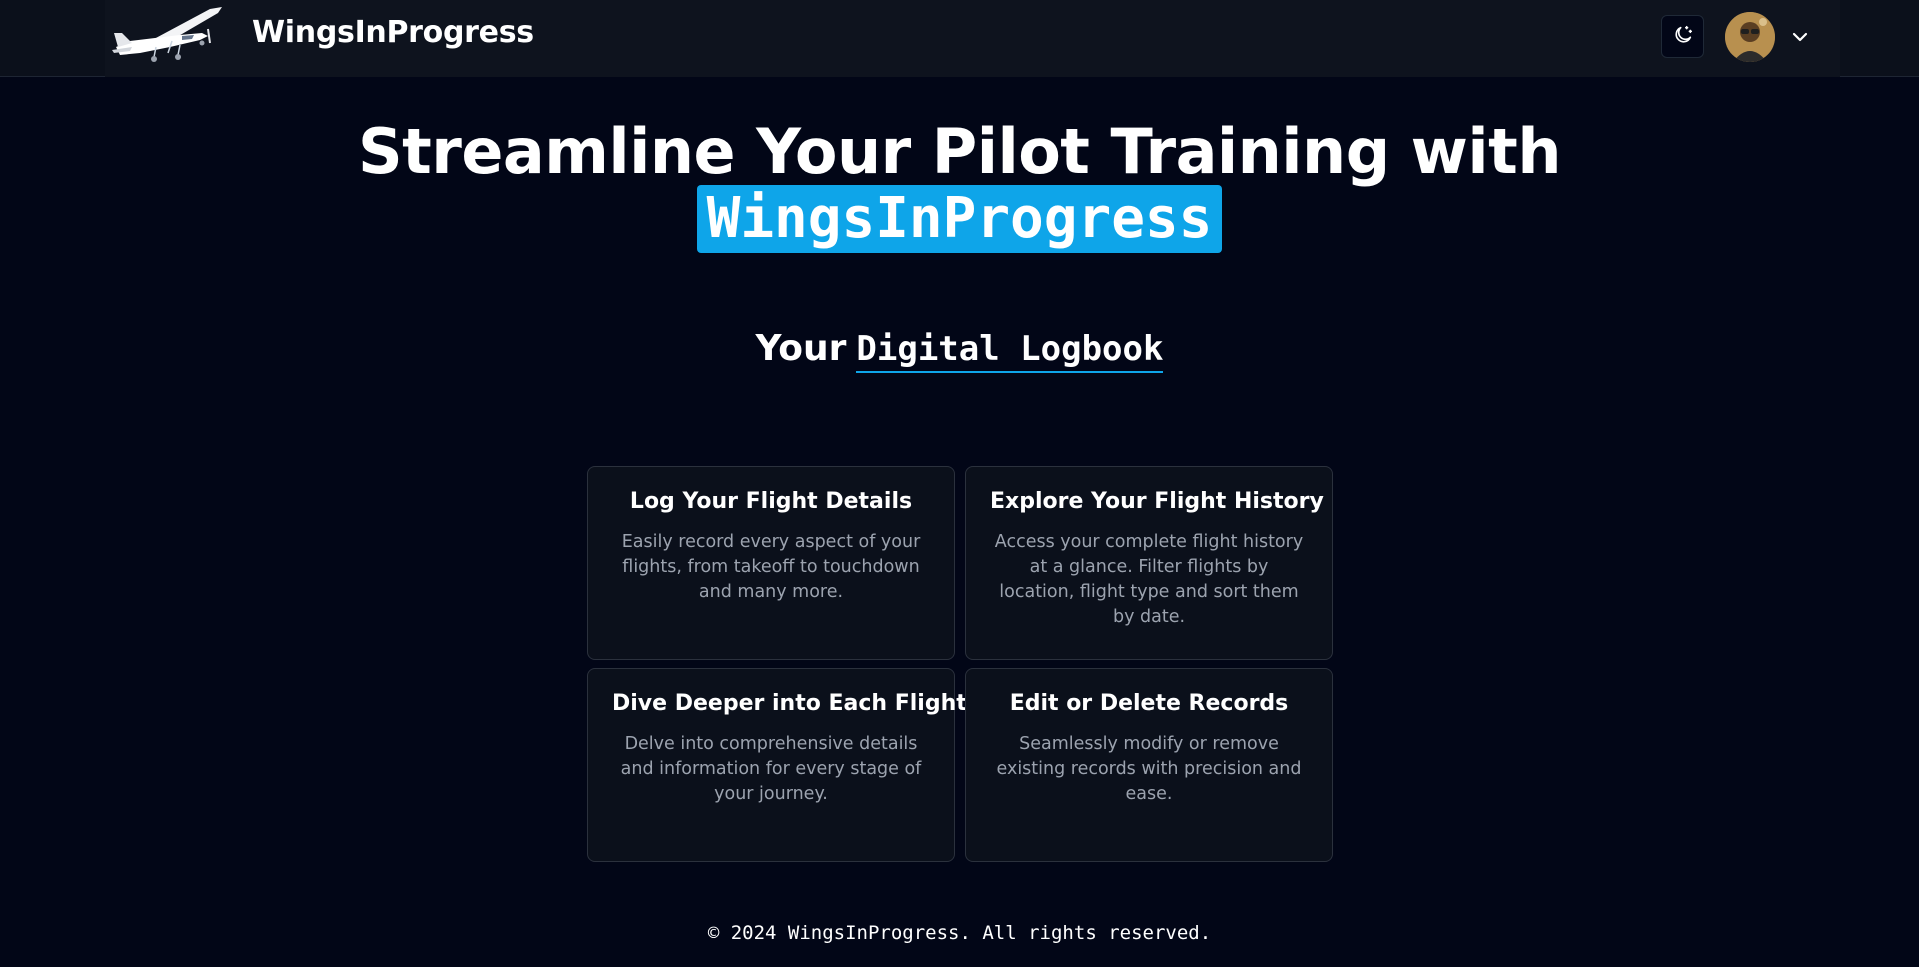  I want to click on home-logo-link: WingsInProgress, so click(322, 35).